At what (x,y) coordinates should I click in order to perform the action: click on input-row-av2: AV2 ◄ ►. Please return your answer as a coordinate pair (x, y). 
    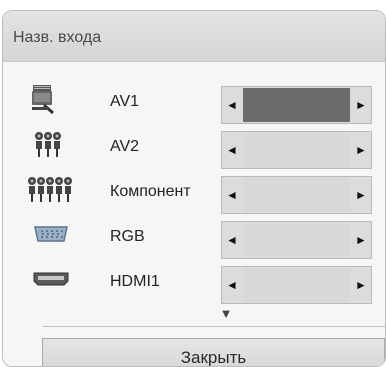
    Looking at the image, I should click on (194, 146).